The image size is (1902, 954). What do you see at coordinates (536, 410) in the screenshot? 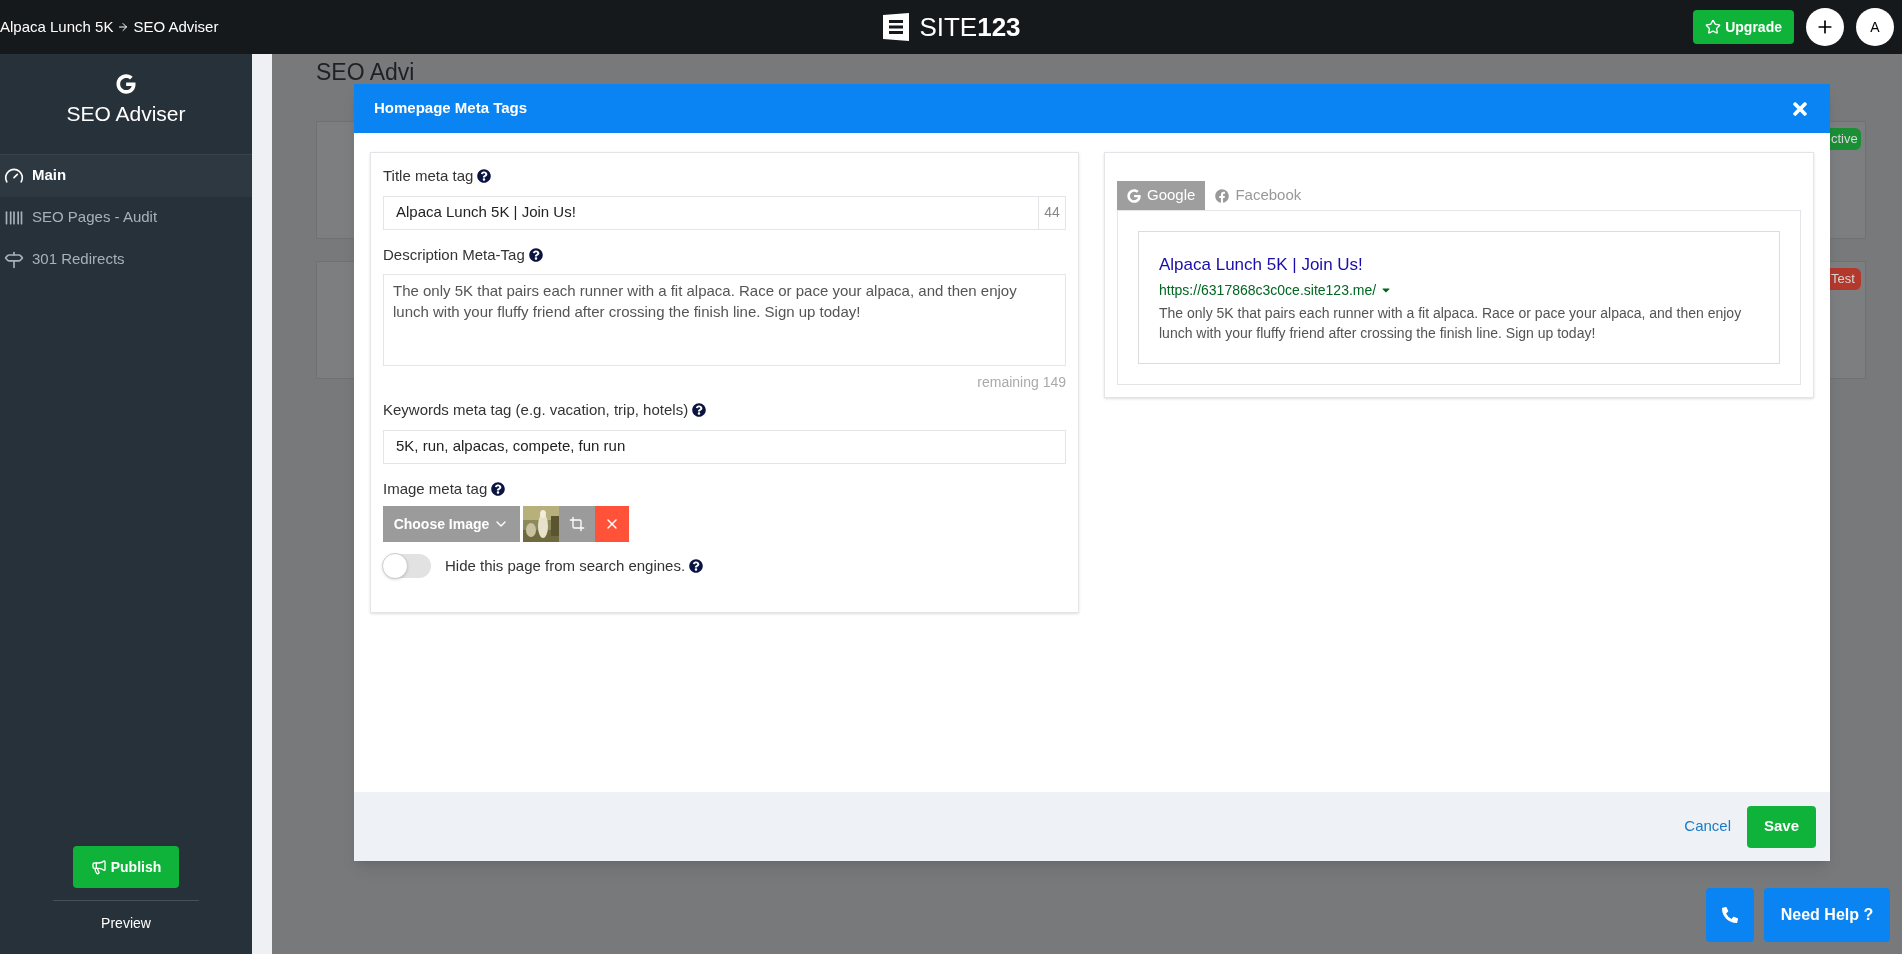
I see `field-label: Keywords meta tag (e.g. vacation, trip, hotels)` at bounding box center [536, 410].